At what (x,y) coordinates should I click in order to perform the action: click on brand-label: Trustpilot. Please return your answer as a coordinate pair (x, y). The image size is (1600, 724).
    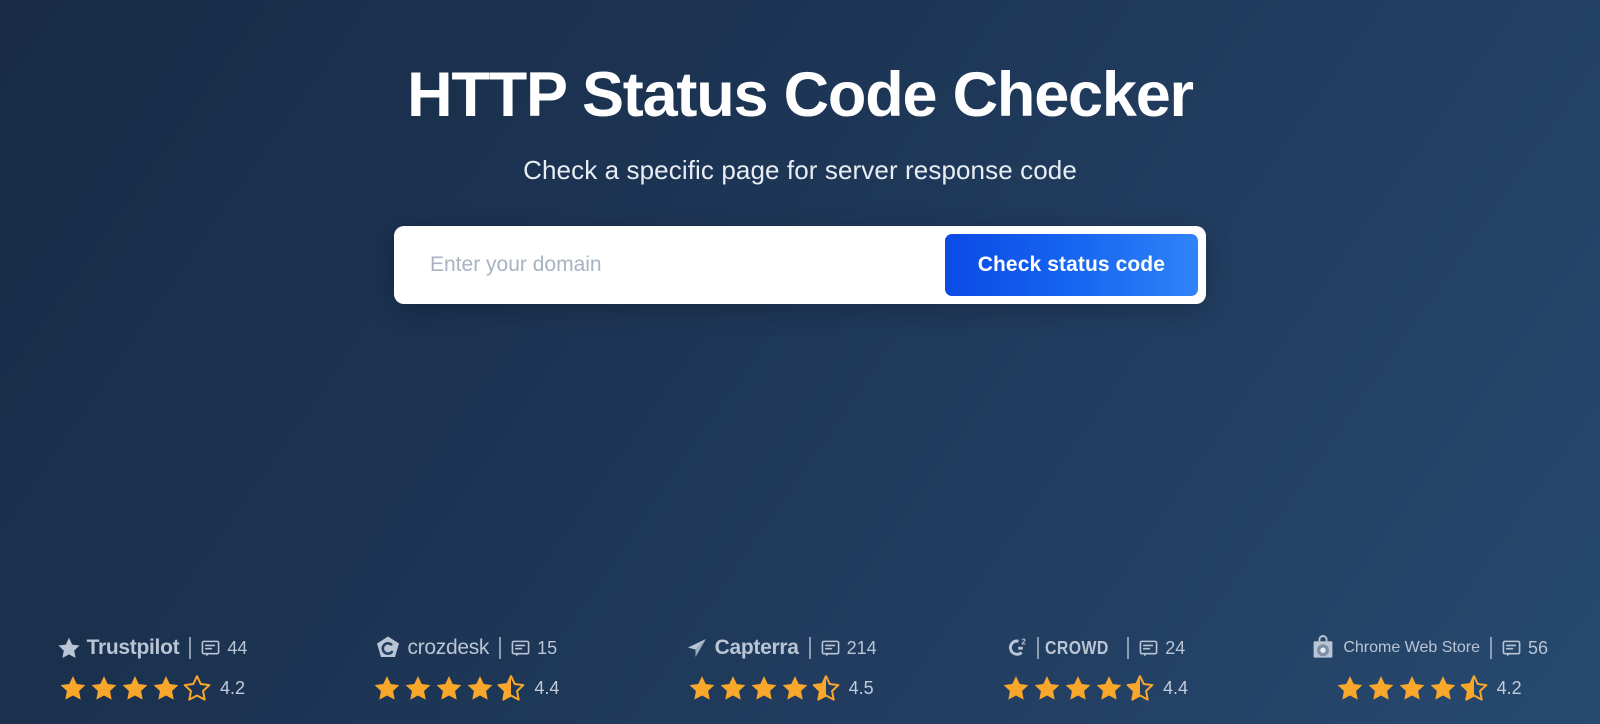
    Looking at the image, I should click on (133, 647).